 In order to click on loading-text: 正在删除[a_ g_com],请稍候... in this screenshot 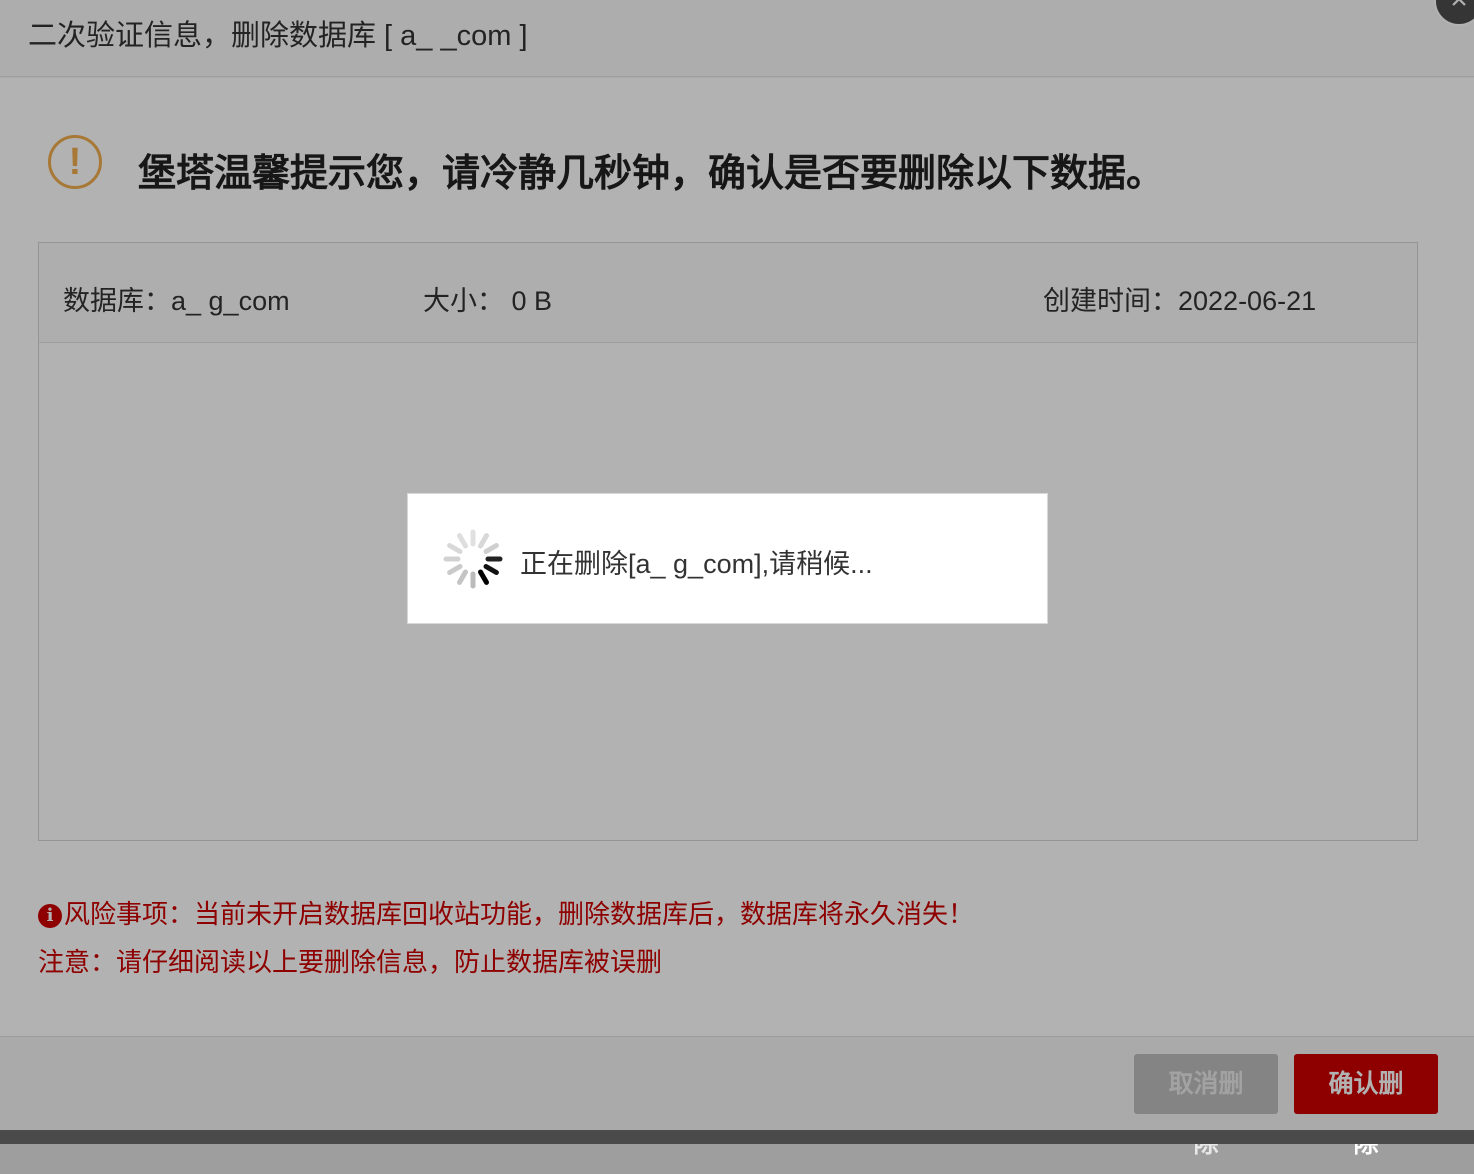, I will do `click(696, 564)`.